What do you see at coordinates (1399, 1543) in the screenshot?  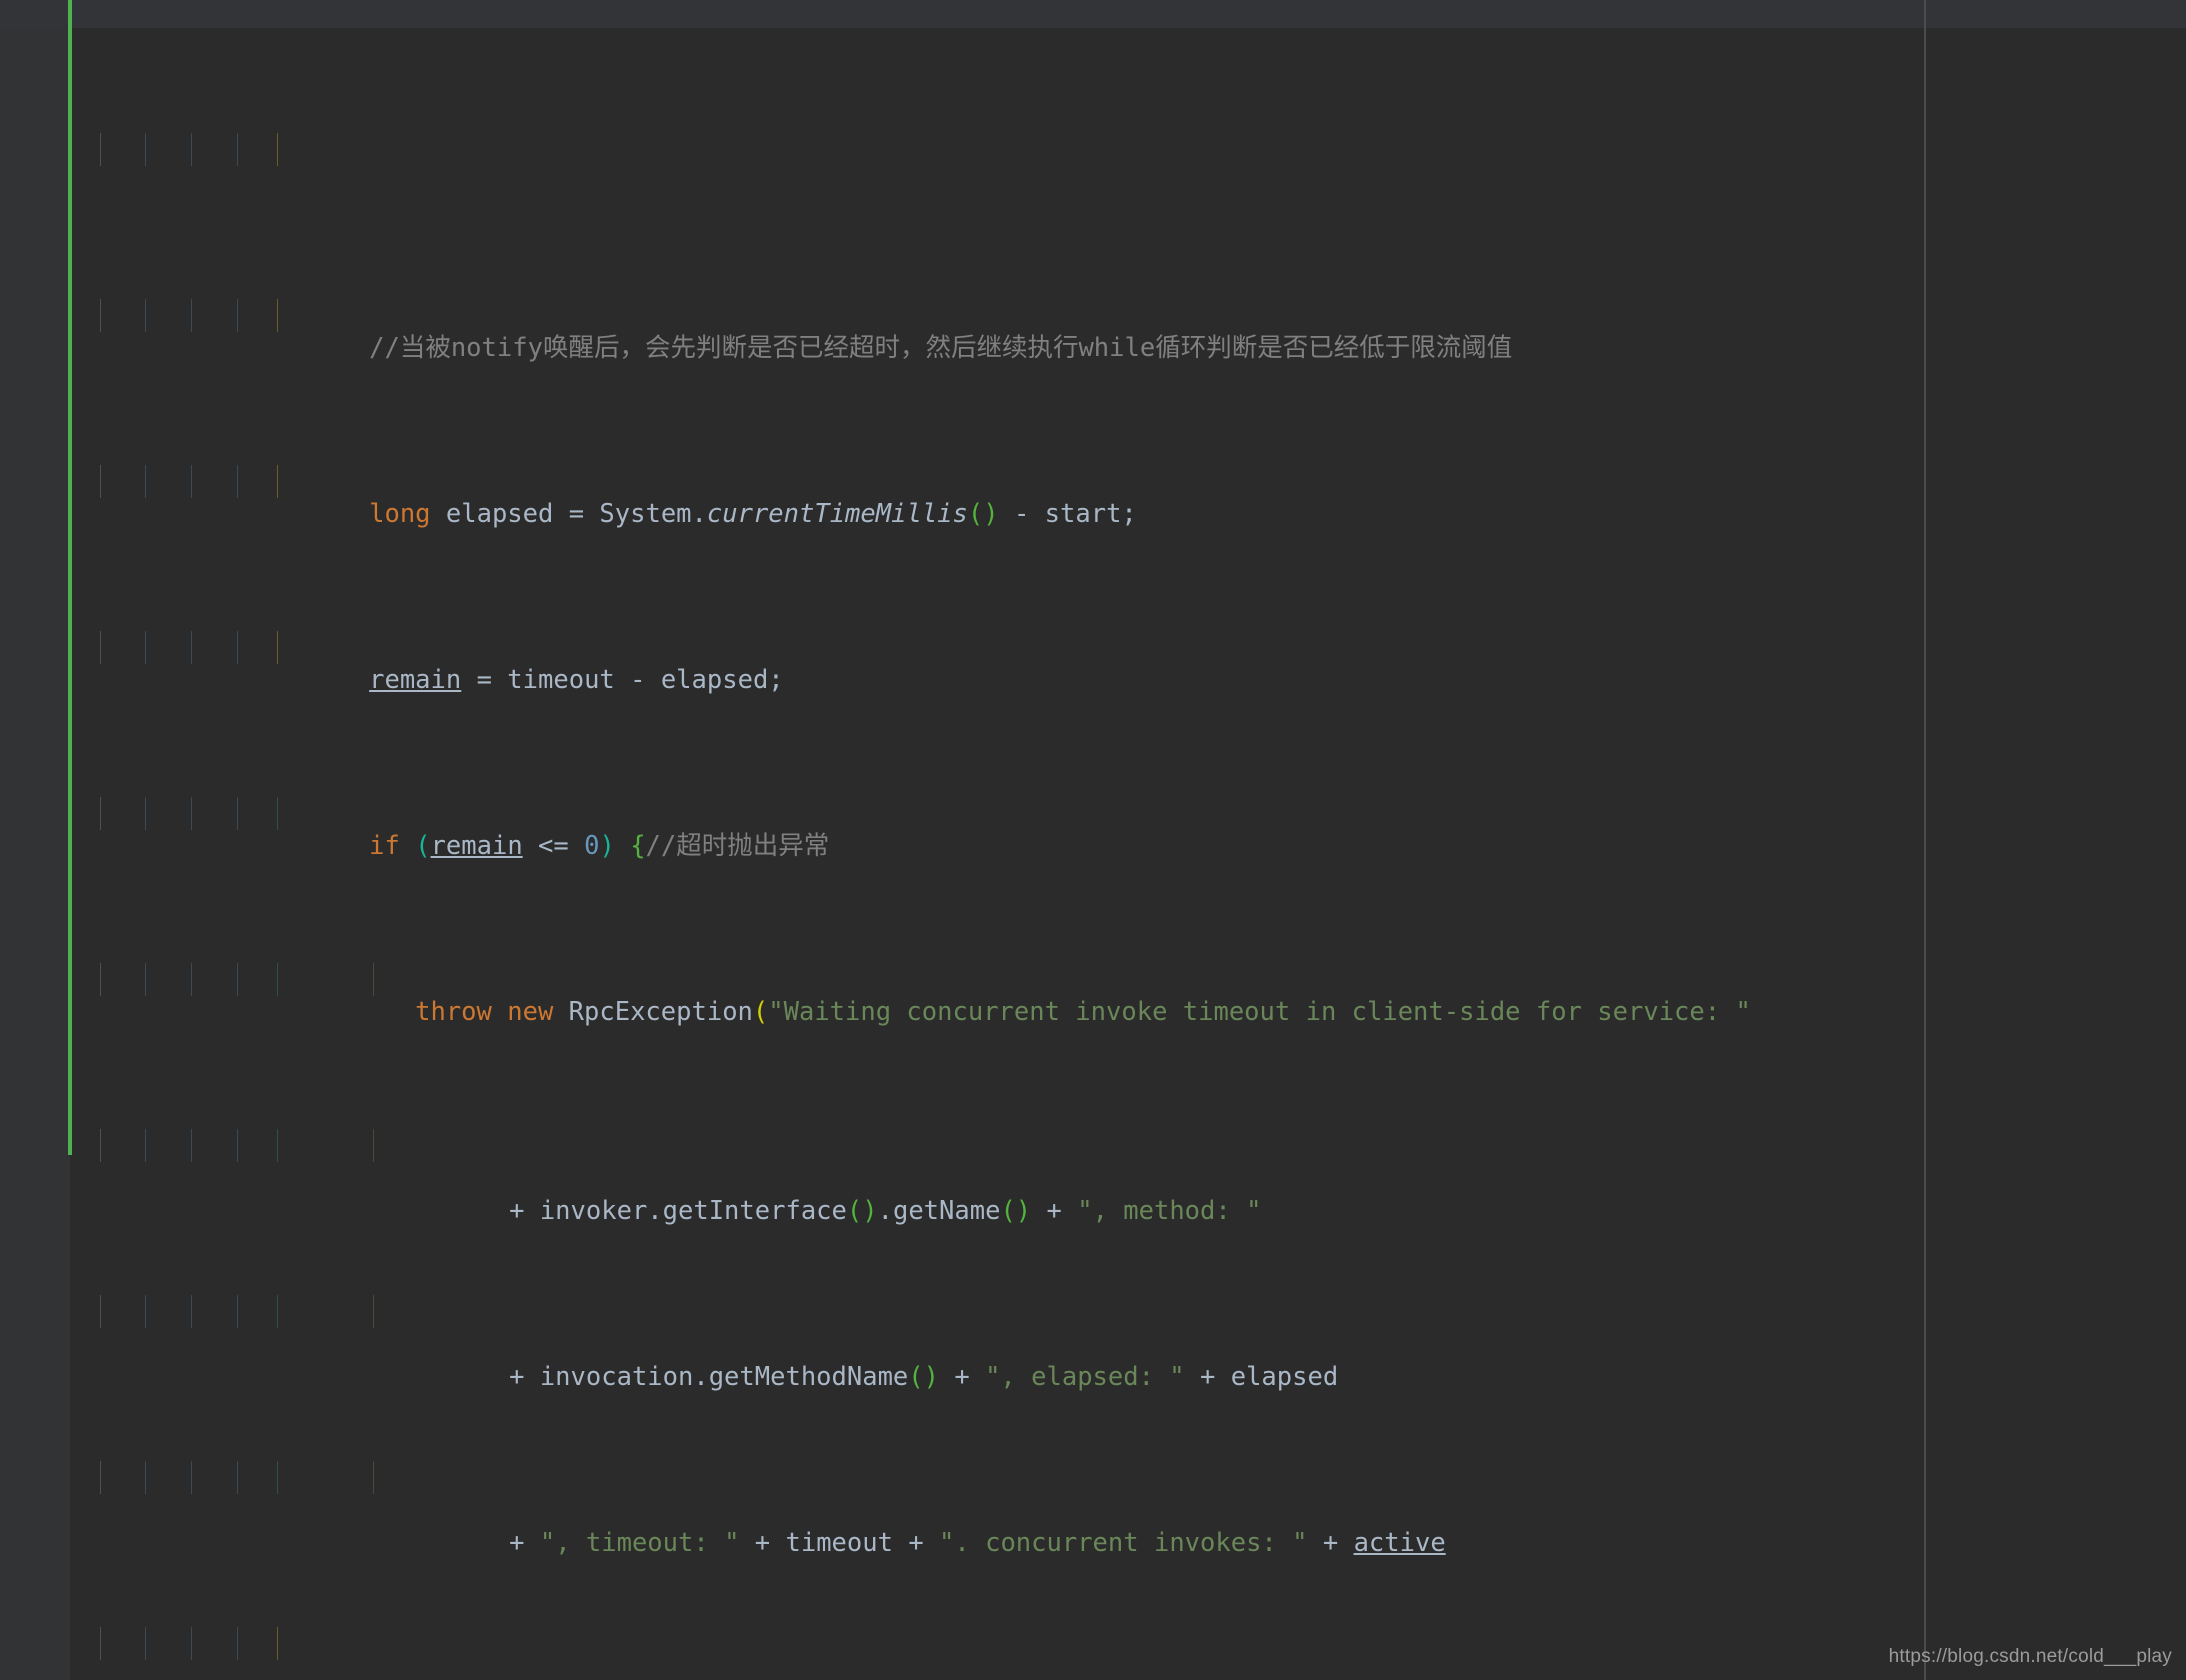 I see `variable-active: active` at bounding box center [1399, 1543].